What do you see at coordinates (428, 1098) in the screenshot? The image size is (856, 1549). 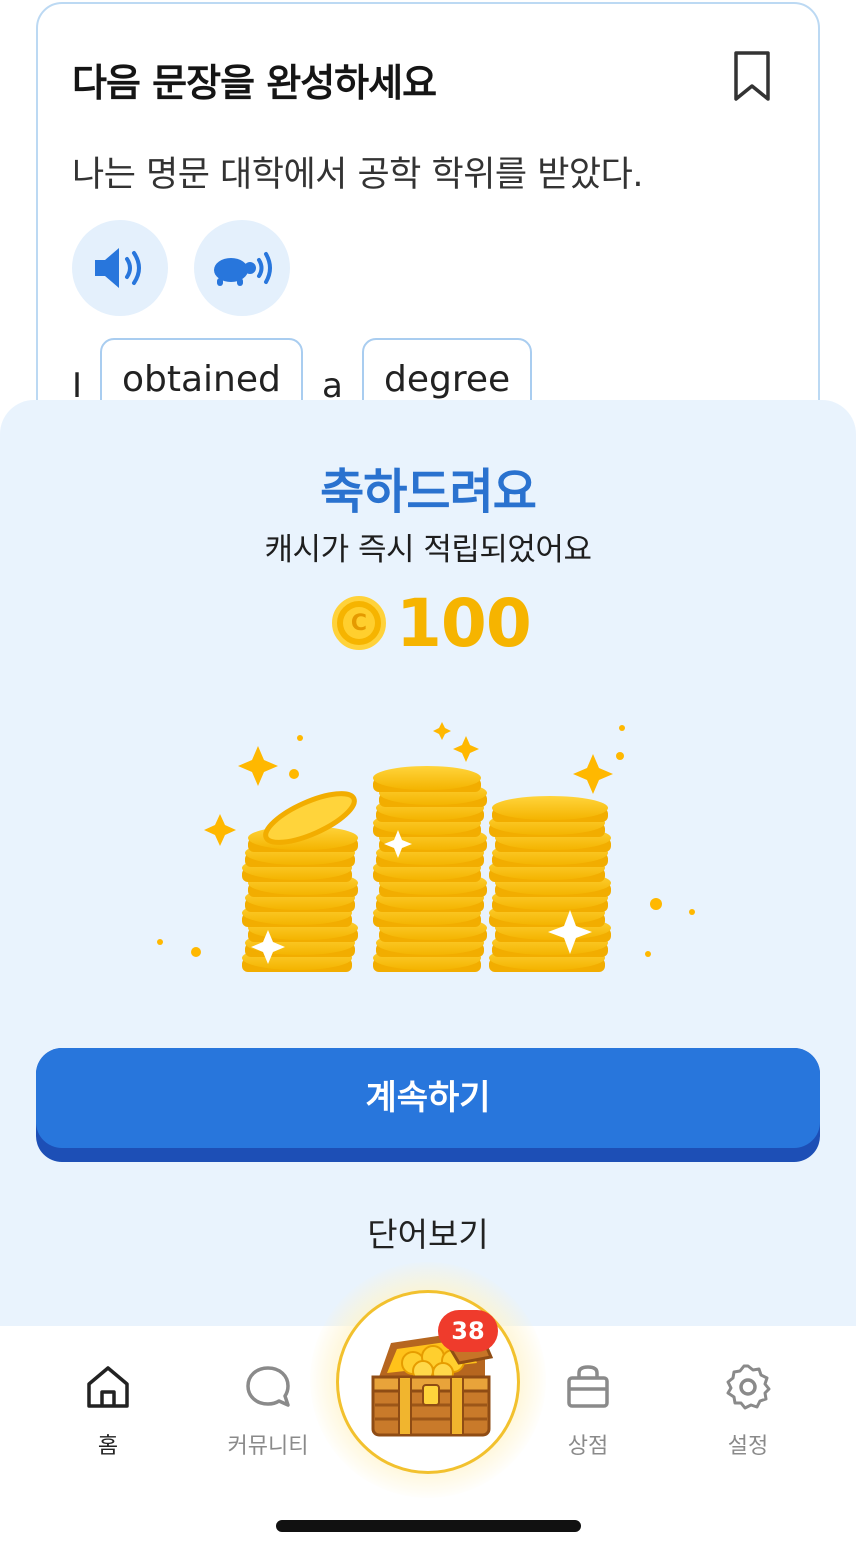 I see `continue-button-label: 계속하기` at bounding box center [428, 1098].